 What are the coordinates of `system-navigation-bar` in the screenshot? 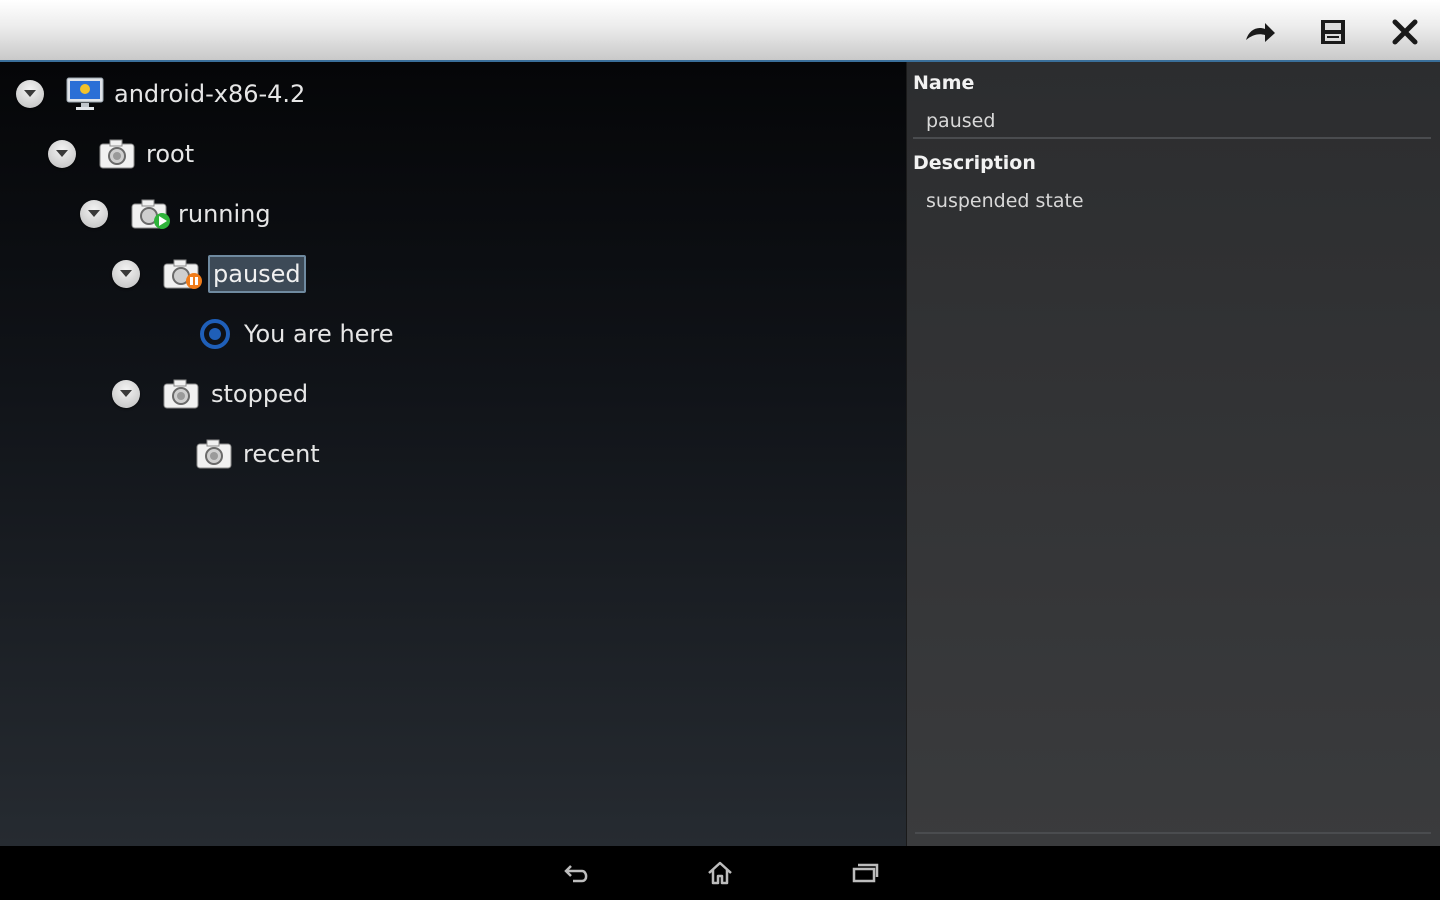 It's located at (720, 873).